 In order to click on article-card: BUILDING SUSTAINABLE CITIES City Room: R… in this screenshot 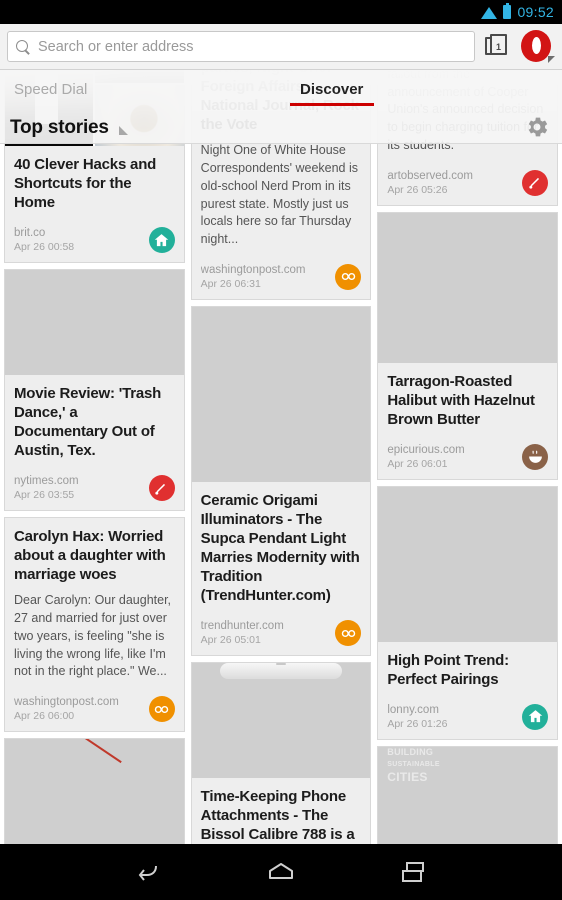, I will do `click(468, 794)`.